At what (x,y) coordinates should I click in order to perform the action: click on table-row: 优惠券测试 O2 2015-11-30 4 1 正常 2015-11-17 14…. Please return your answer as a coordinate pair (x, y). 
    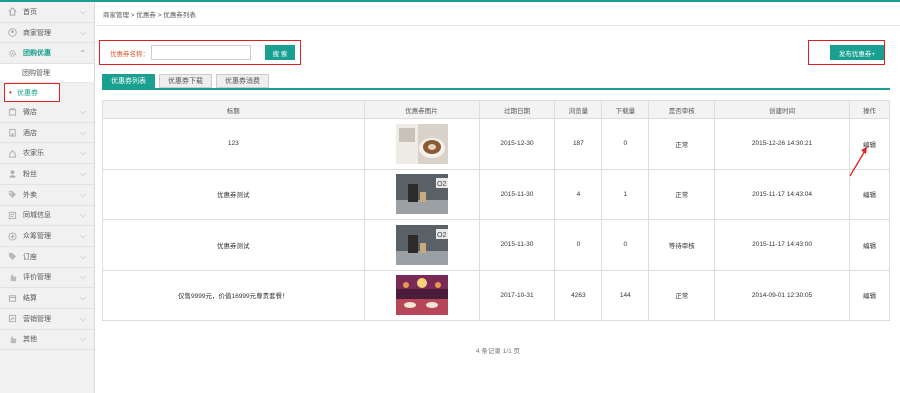
    Looking at the image, I should click on (496, 194).